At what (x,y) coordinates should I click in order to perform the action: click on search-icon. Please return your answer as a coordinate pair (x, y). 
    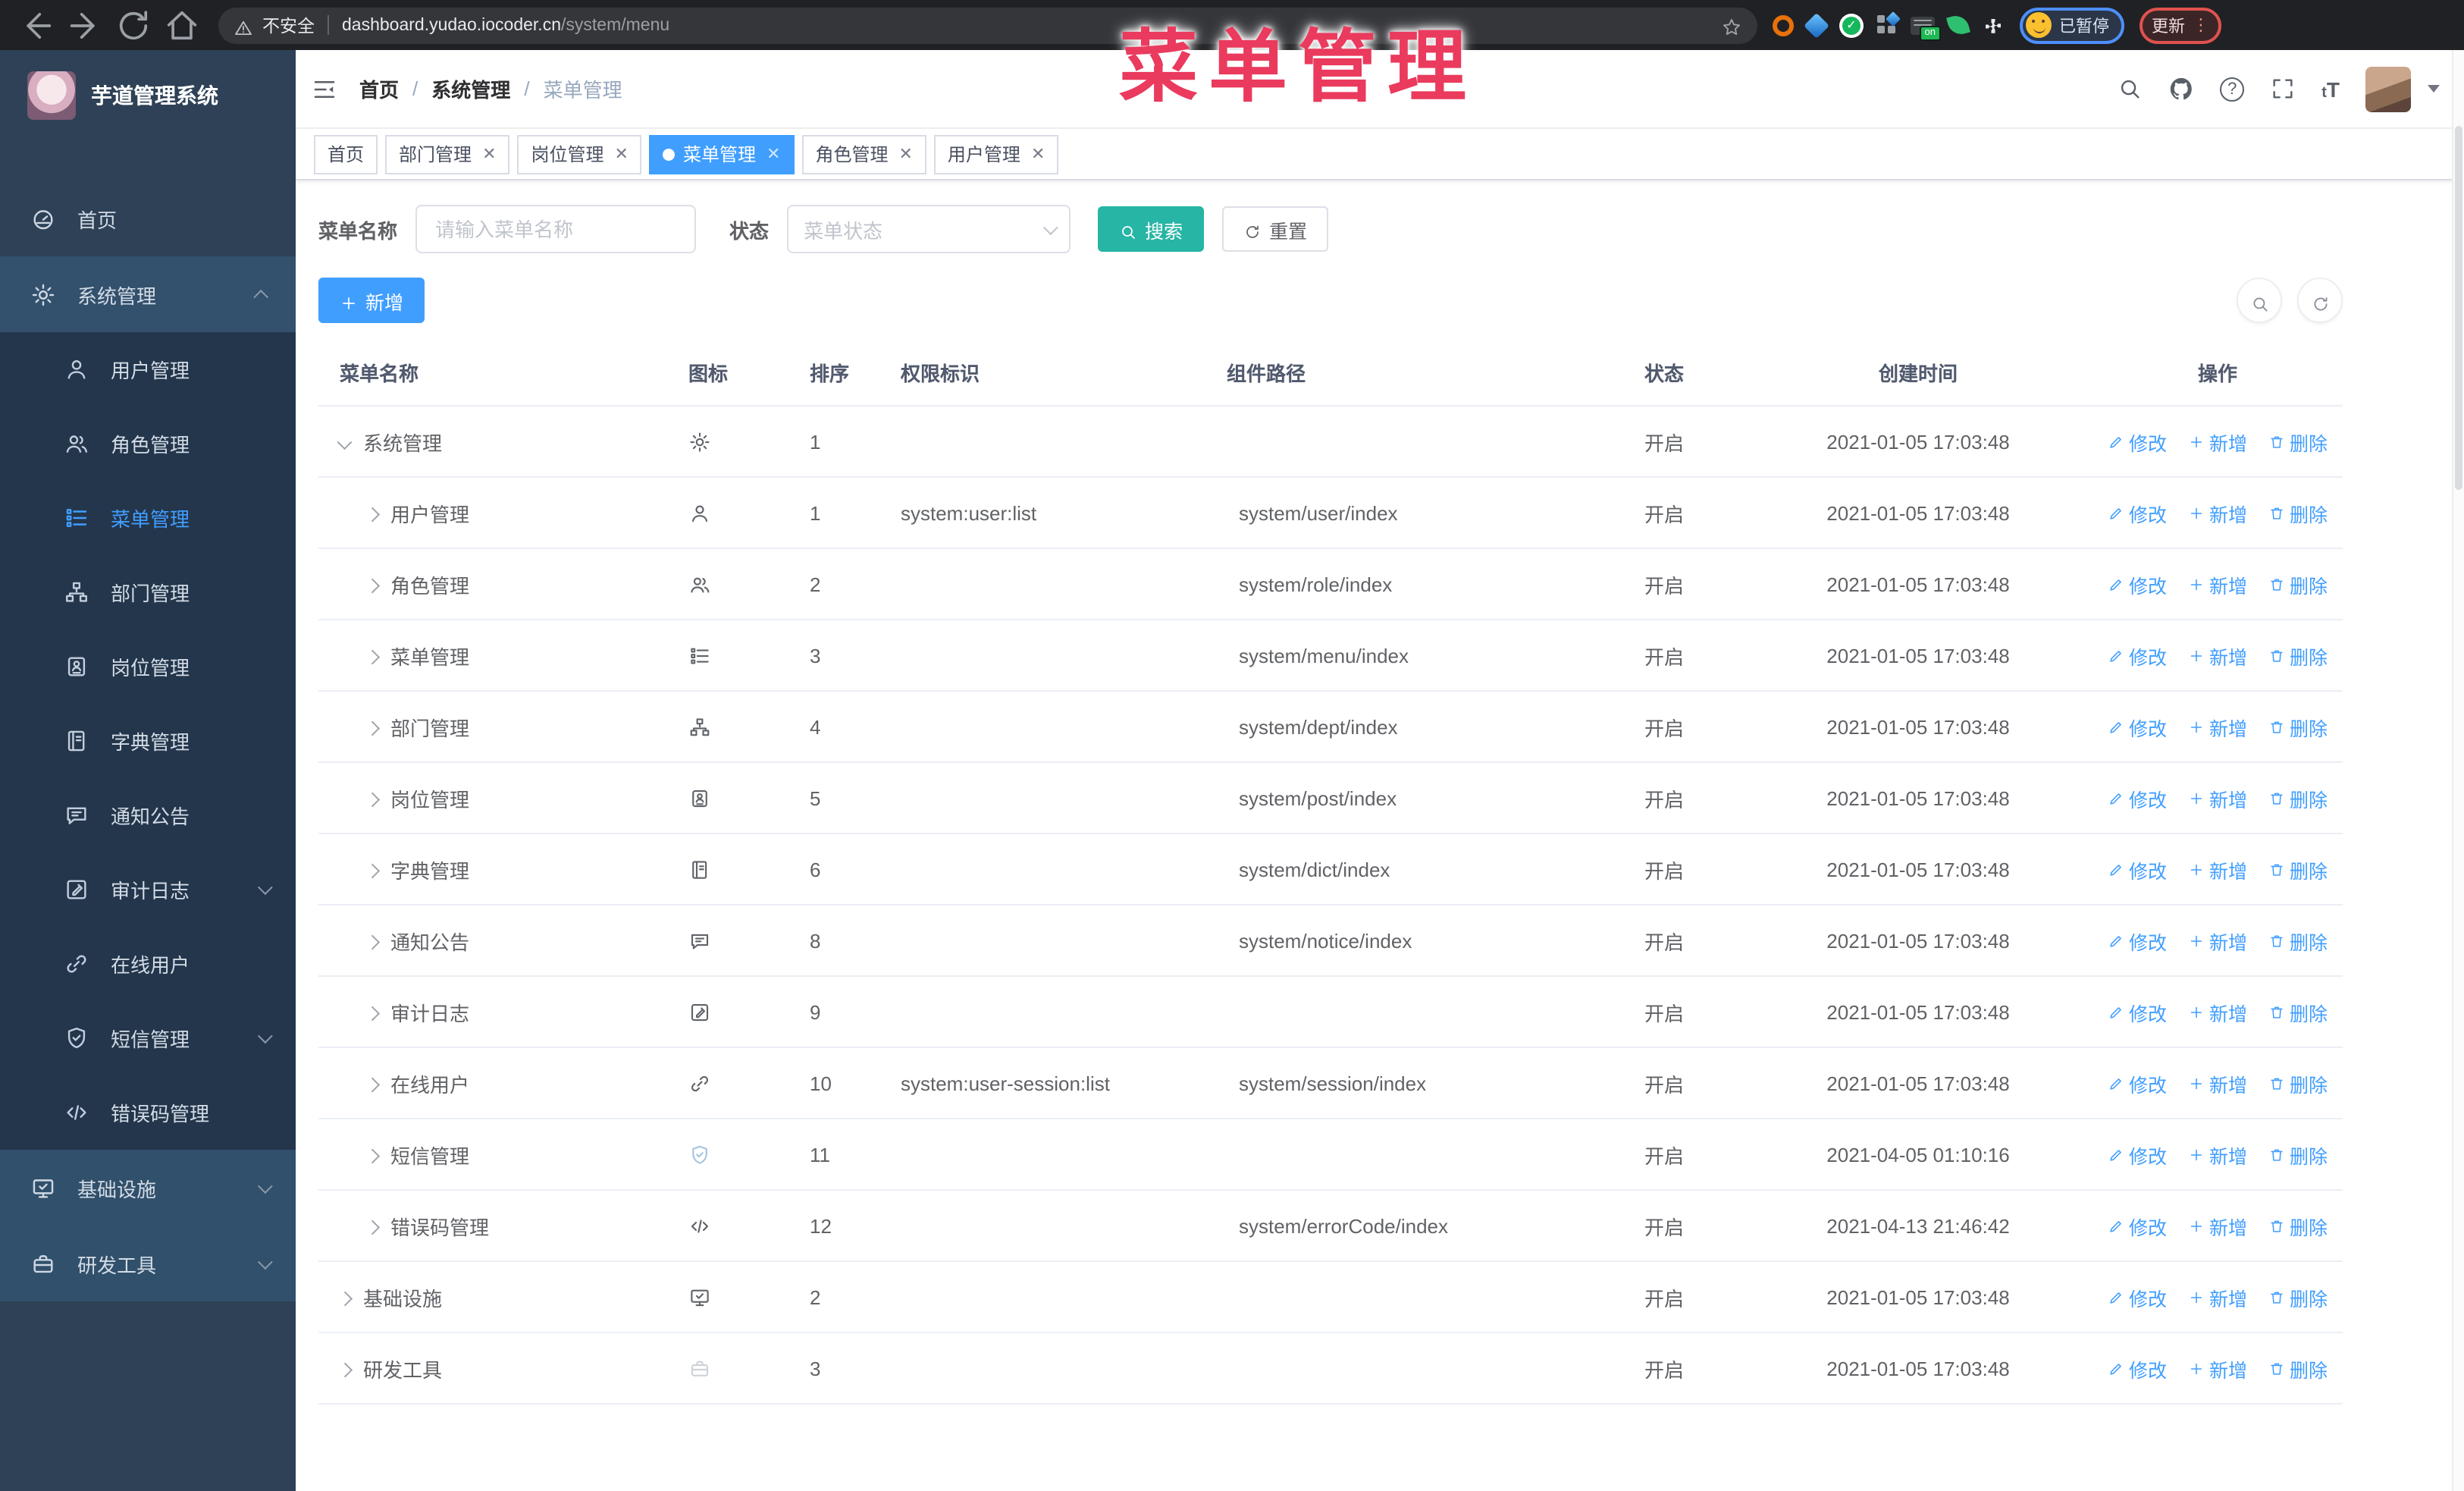
    Looking at the image, I should click on (2130, 89).